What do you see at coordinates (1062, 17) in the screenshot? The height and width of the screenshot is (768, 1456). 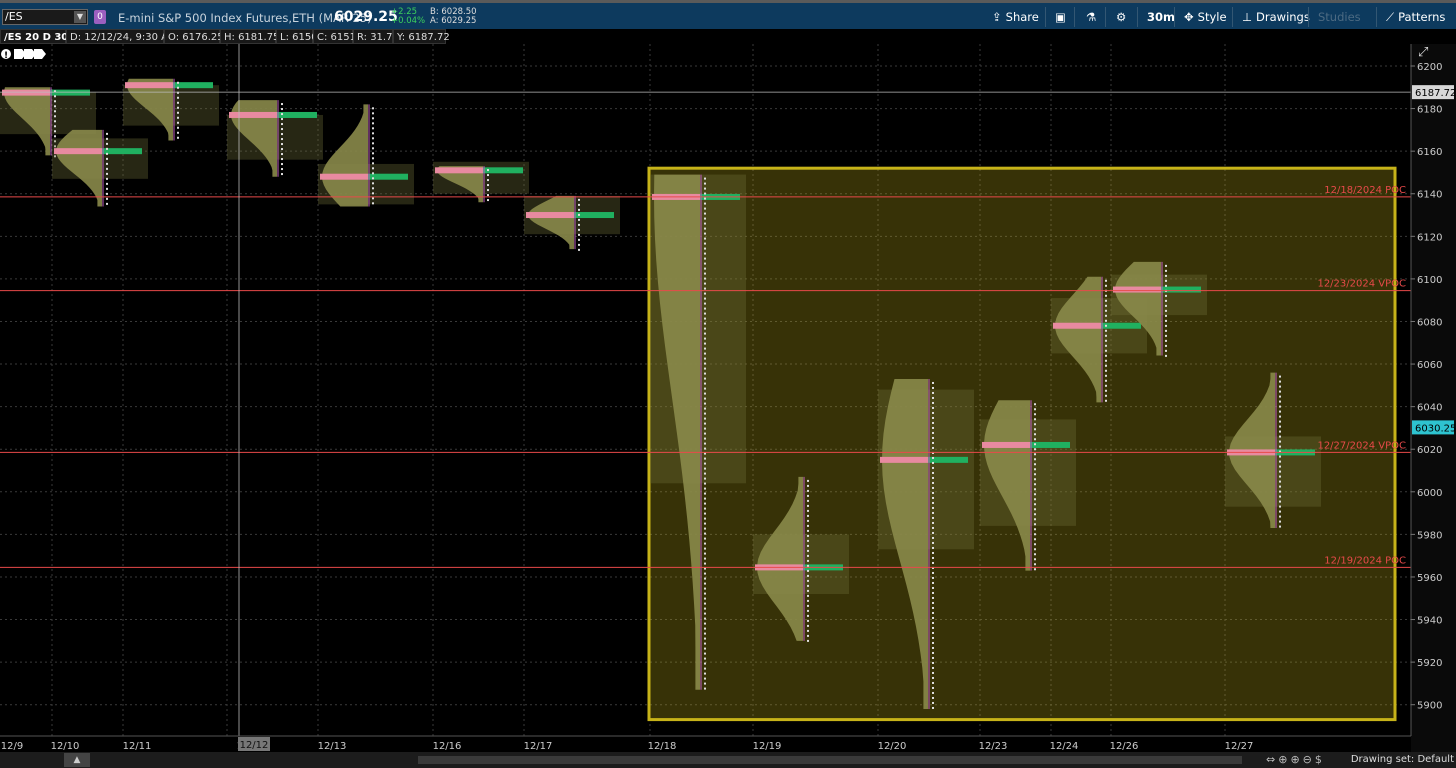 I see `monitor-button: ▣` at bounding box center [1062, 17].